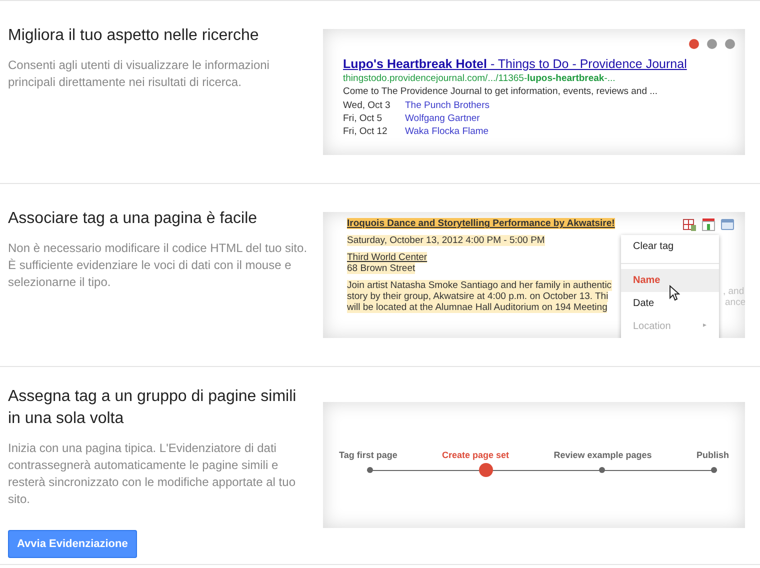 Image resolution: width=760 pixels, height=568 pixels. What do you see at coordinates (735, 302) in the screenshot?
I see `description-fragment: ance` at bounding box center [735, 302].